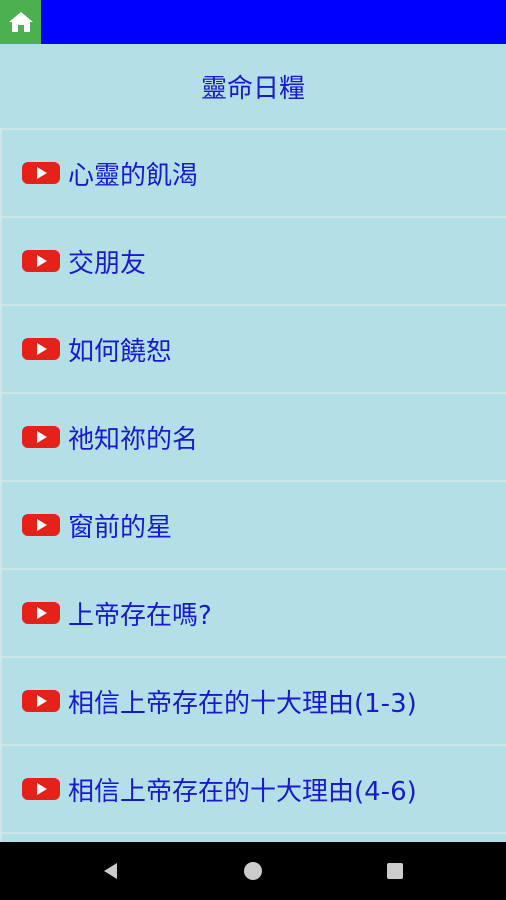 This screenshot has width=506, height=900. I want to click on list-item: 如何饒恕, so click(253, 348).